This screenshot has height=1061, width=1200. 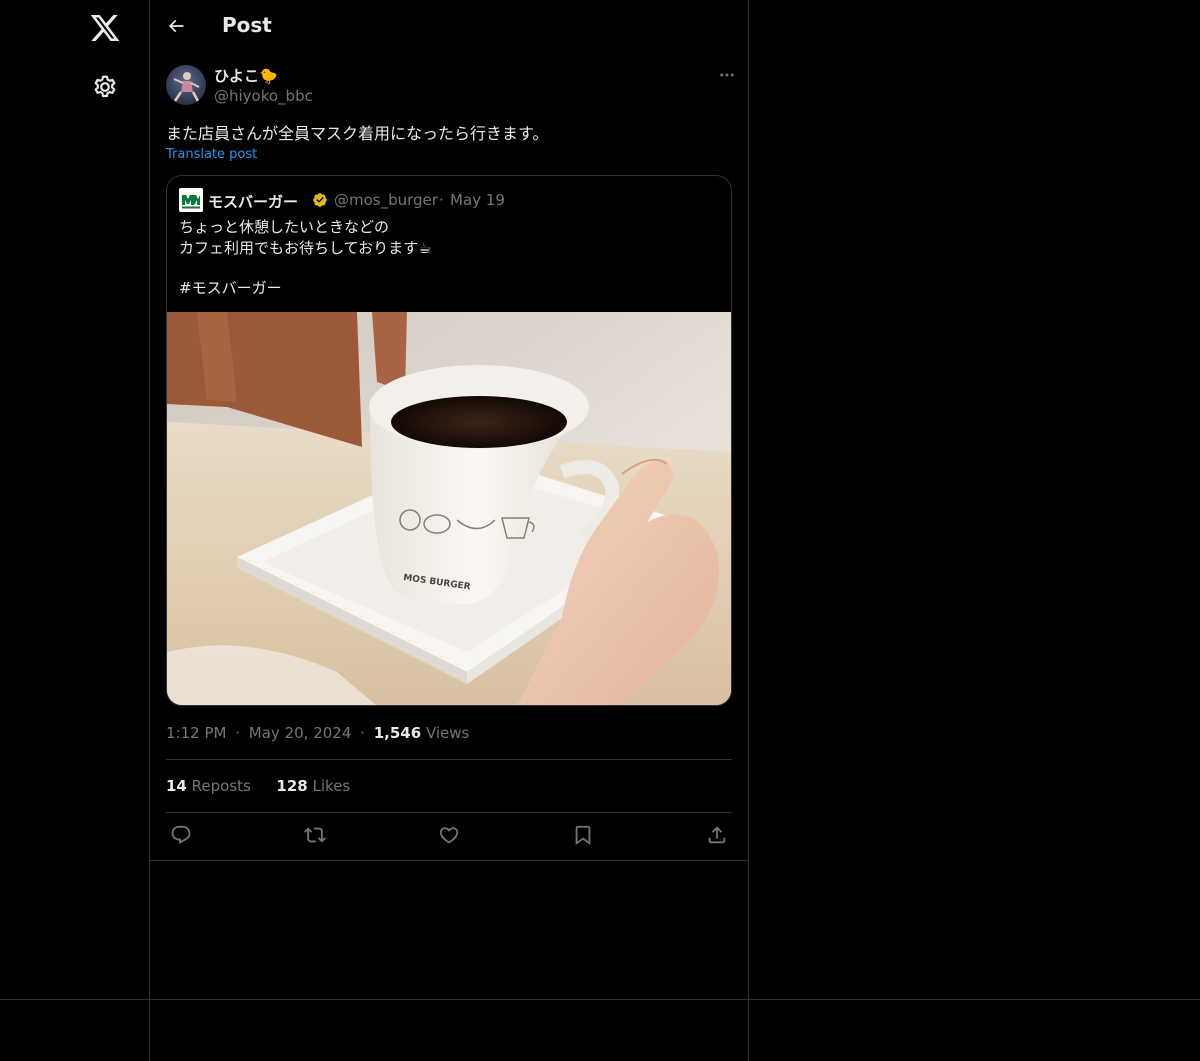 What do you see at coordinates (451, 86) in the screenshot?
I see `post-author: ひよこ🐤 @hiyoko_bbc` at bounding box center [451, 86].